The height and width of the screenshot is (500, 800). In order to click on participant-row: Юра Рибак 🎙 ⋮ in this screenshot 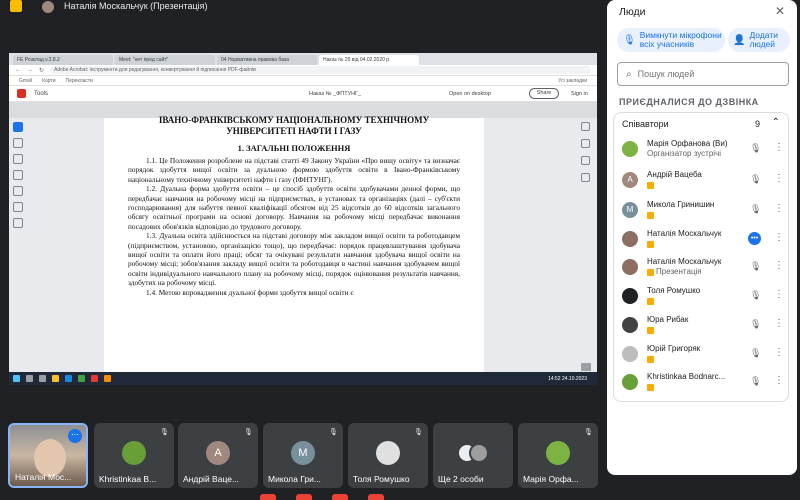, I will do `click(704, 326)`.